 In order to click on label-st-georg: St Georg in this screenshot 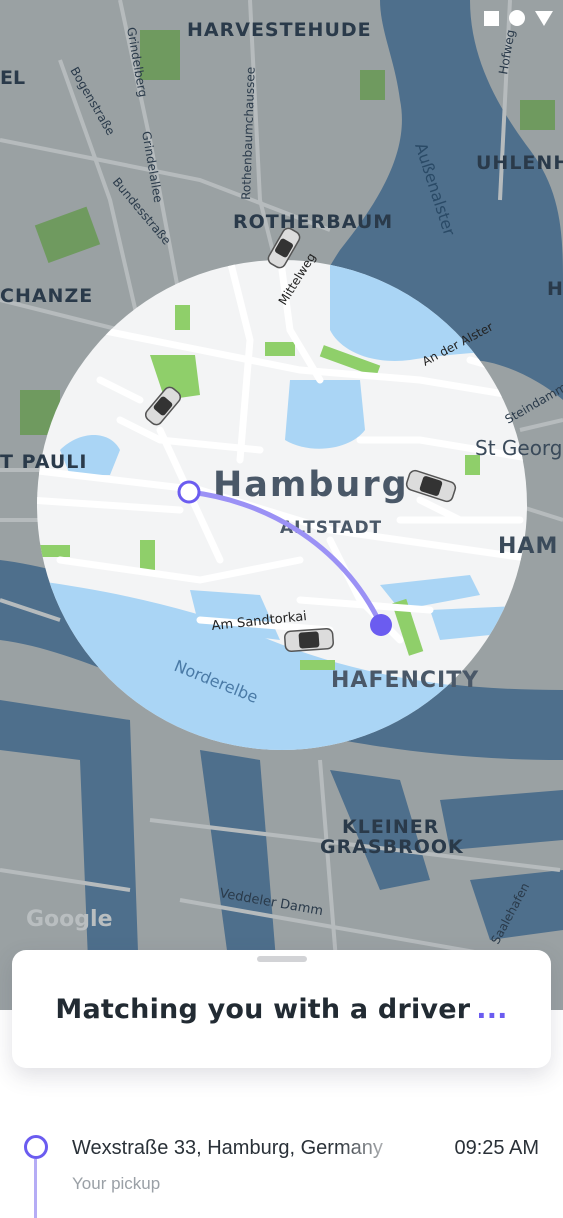, I will do `click(519, 448)`.